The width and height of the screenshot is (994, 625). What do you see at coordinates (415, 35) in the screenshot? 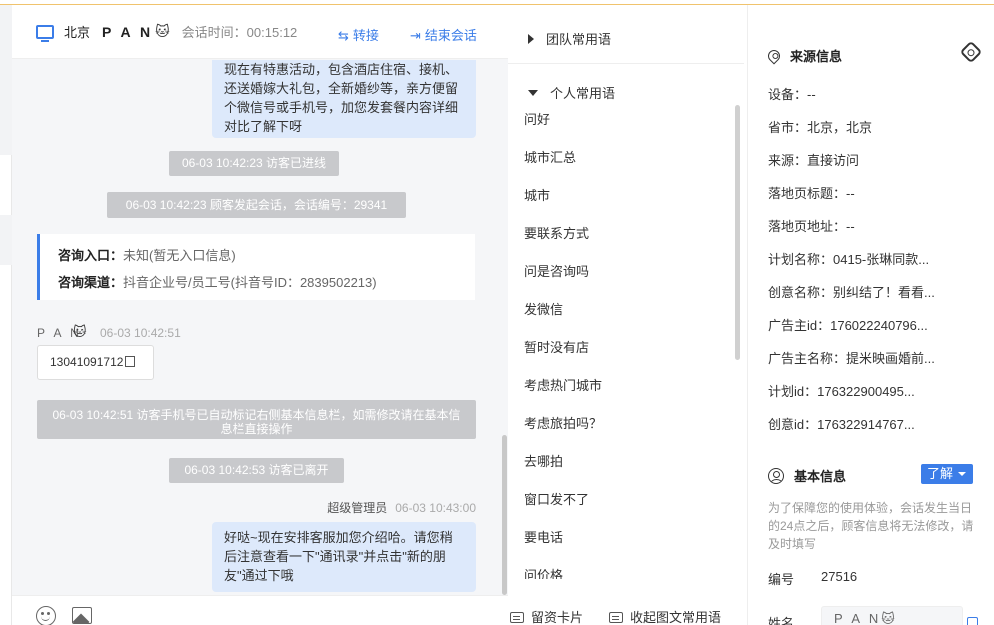
I see `exit-icon: ⇥` at bounding box center [415, 35].